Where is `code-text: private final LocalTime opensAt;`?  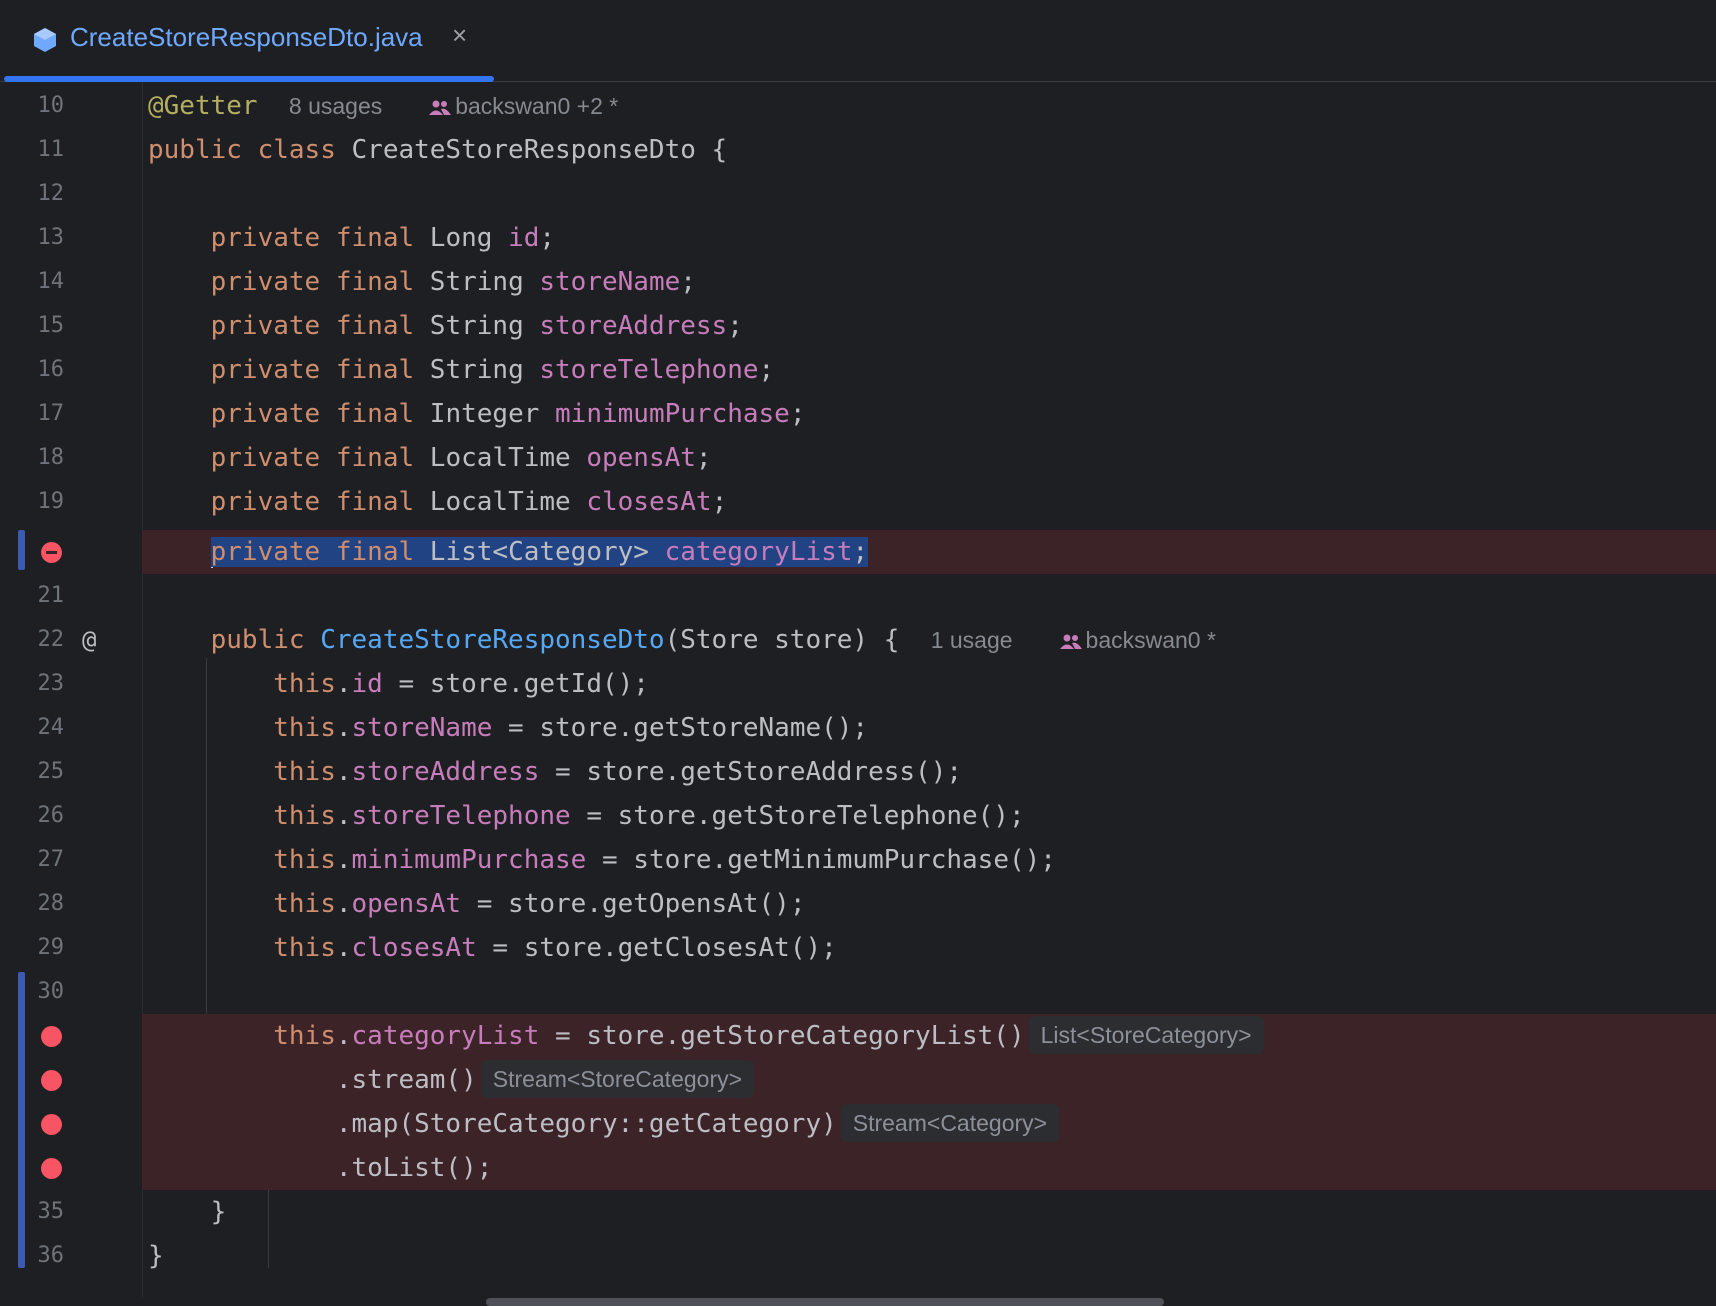 code-text: private final LocalTime opensAt; is located at coordinates (461, 458).